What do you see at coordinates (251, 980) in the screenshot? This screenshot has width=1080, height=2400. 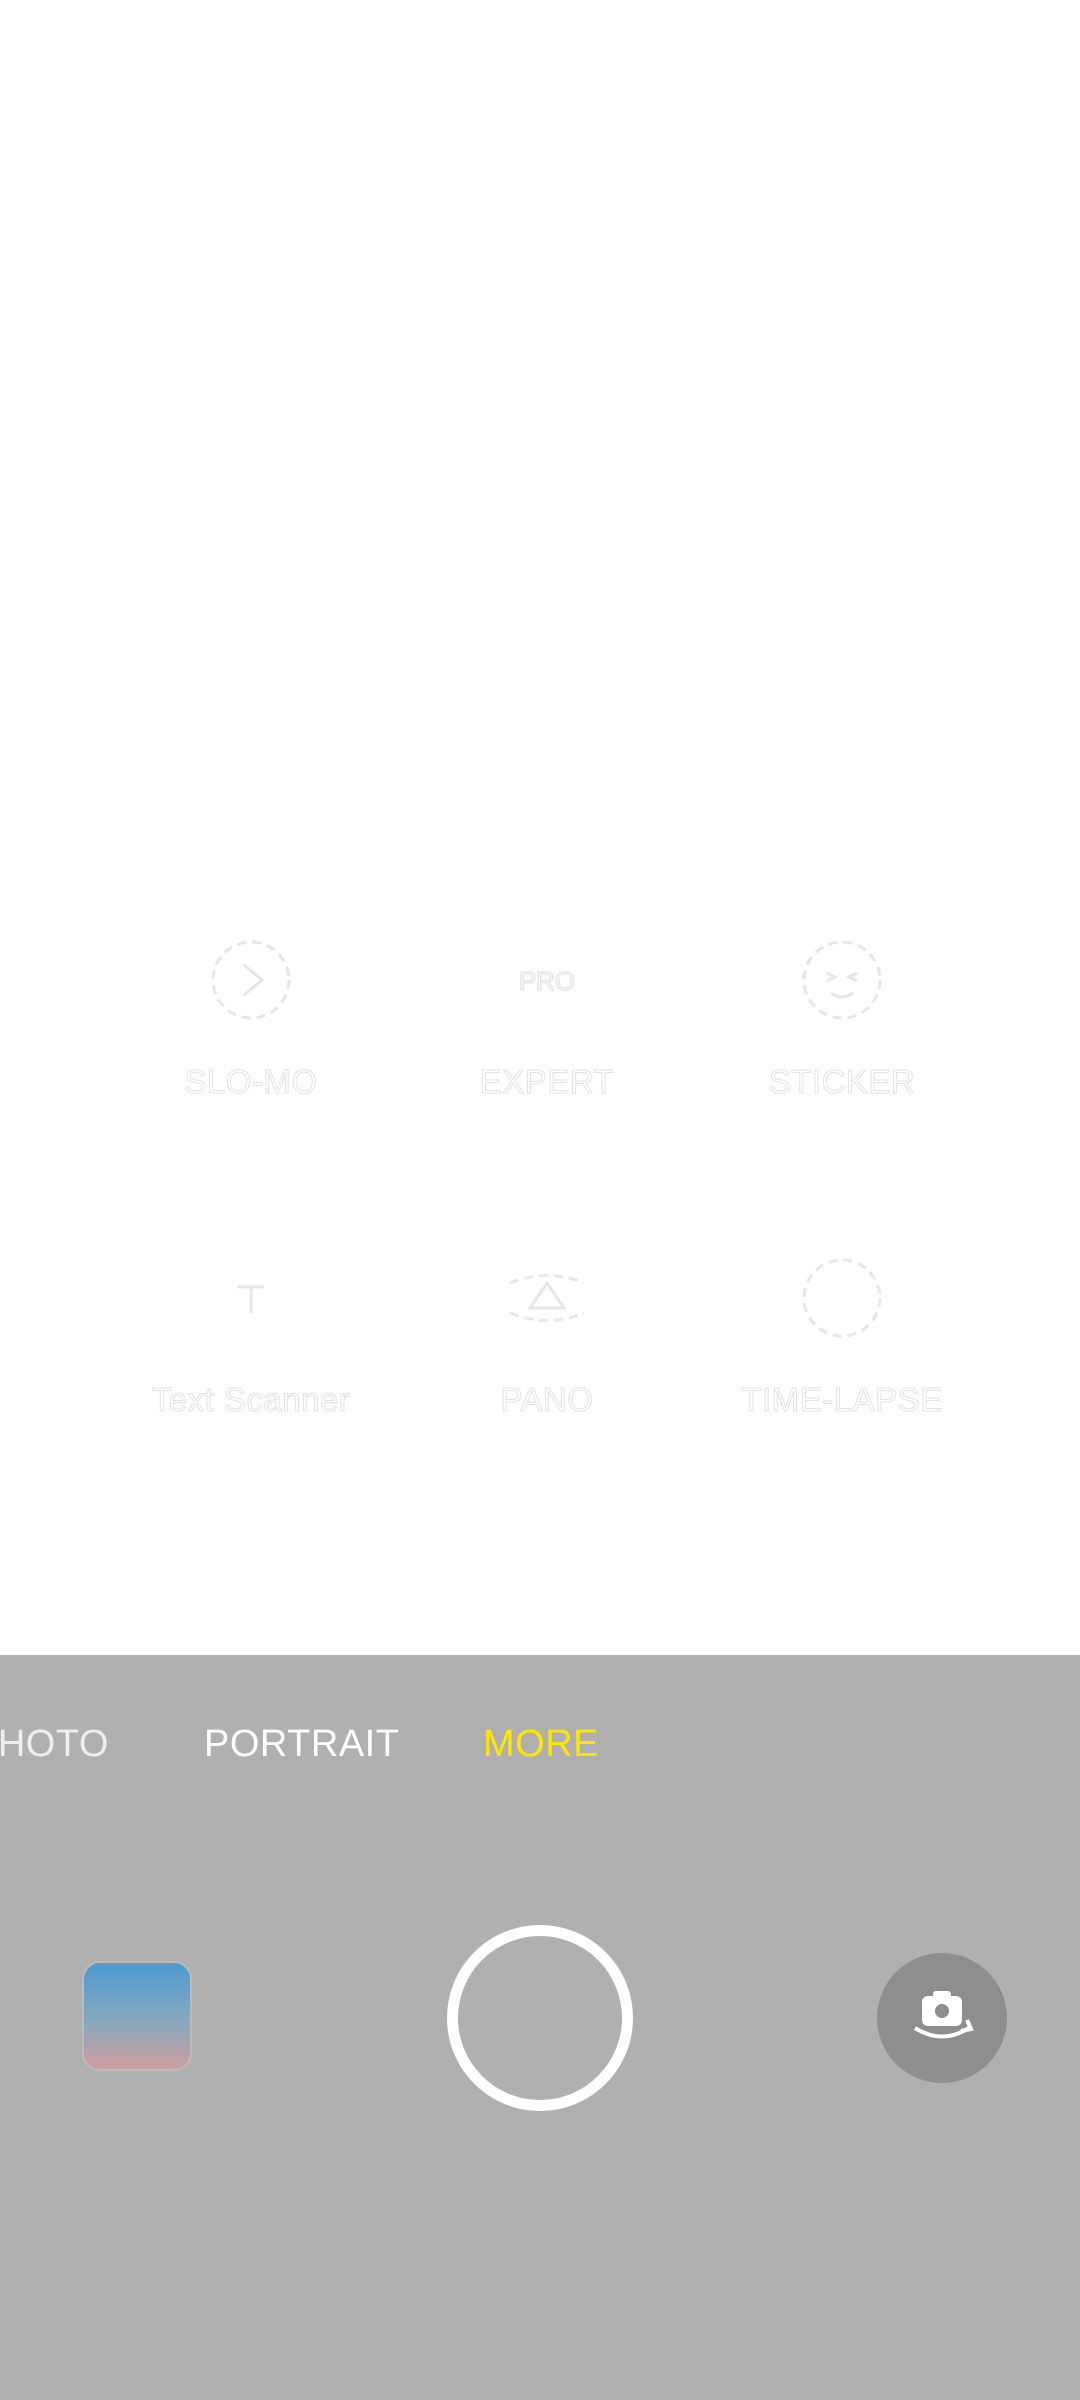 I see `slow-motion-icon` at bounding box center [251, 980].